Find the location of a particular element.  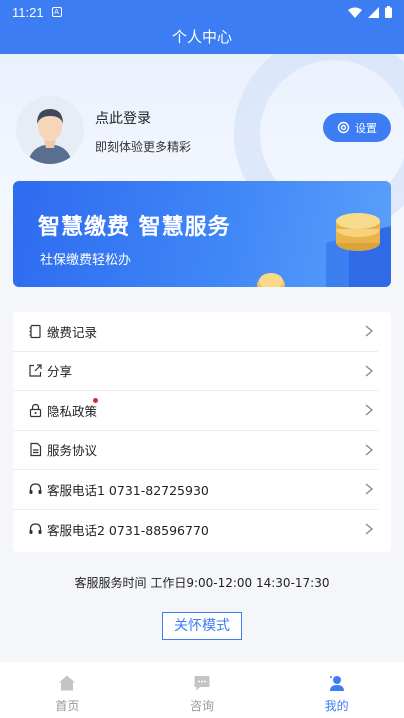

coins-illustration is located at coordinates (324, 250).